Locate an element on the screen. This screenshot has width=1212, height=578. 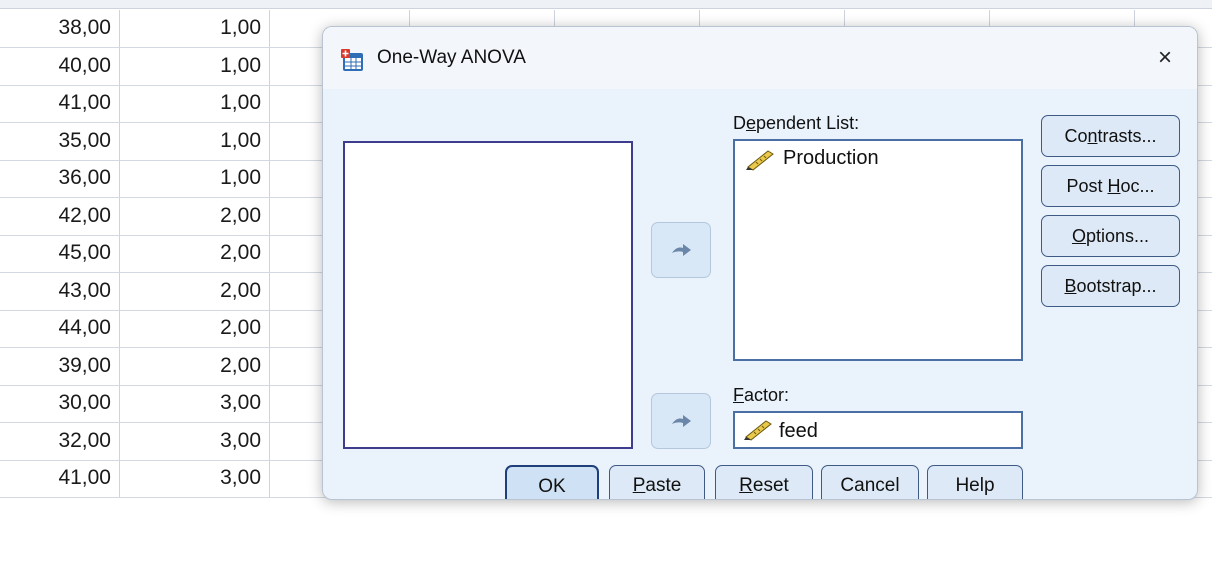
grid-header-strip is located at coordinates (606, 4).